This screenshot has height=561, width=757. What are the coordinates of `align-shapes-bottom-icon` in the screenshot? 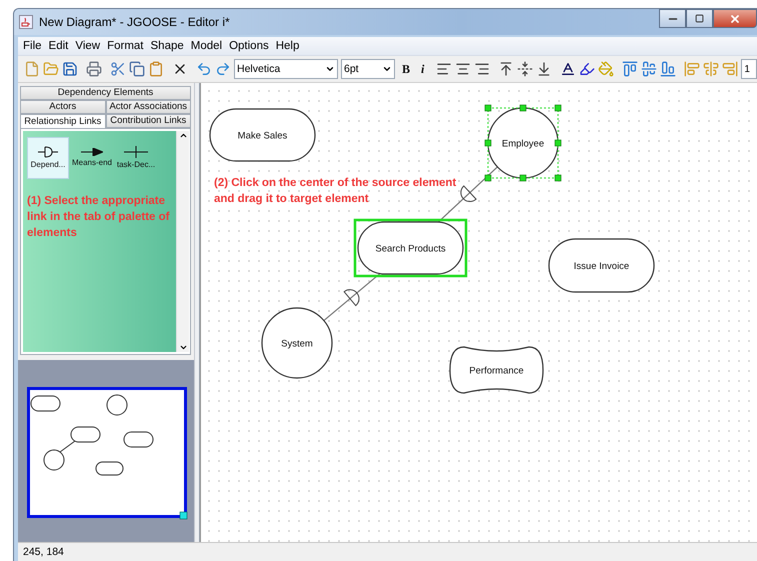 It's located at (668, 69).